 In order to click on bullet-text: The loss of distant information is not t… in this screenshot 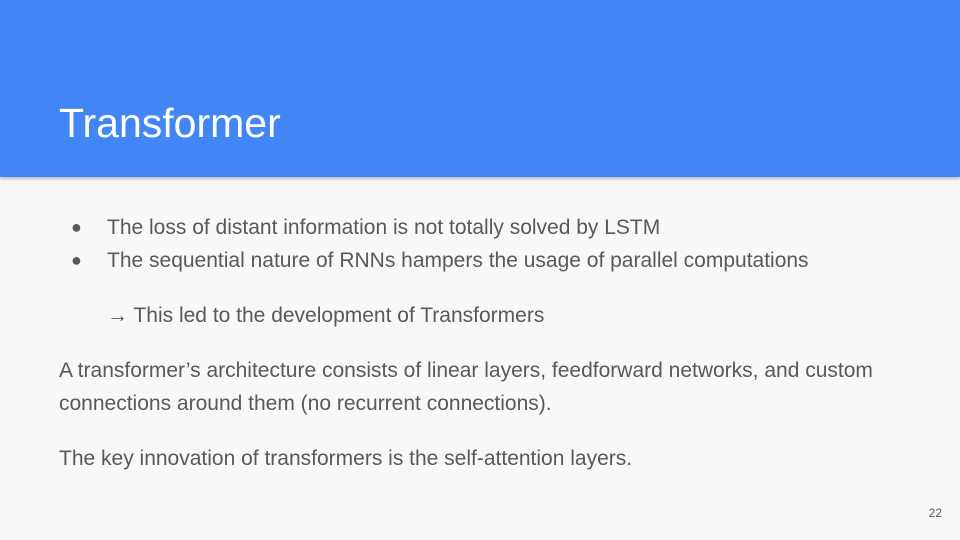, I will do `click(384, 227)`.